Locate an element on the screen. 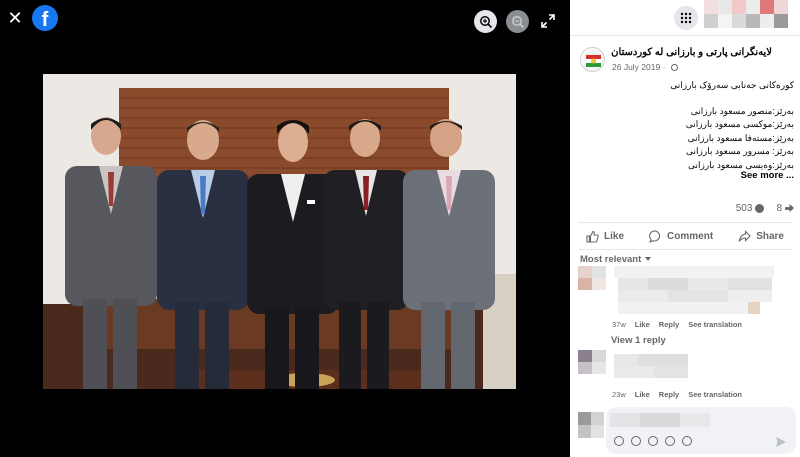 Image resolution: width=800 pixels, height=457 pixels. comment-1-redacted is located at coordinates (678, 292).